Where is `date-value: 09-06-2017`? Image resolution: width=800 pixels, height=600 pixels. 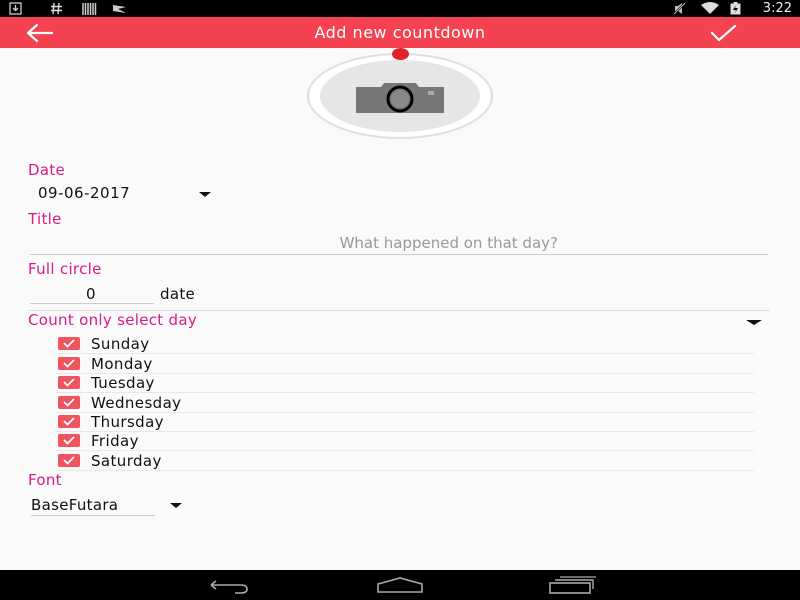 date-value: 09-06-2017 is located at coordinates (84, 193).